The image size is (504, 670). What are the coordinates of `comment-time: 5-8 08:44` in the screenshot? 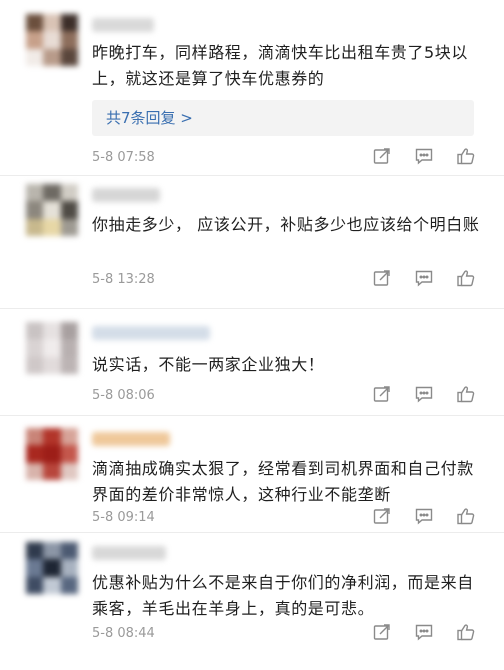 It's located at (123, 633).